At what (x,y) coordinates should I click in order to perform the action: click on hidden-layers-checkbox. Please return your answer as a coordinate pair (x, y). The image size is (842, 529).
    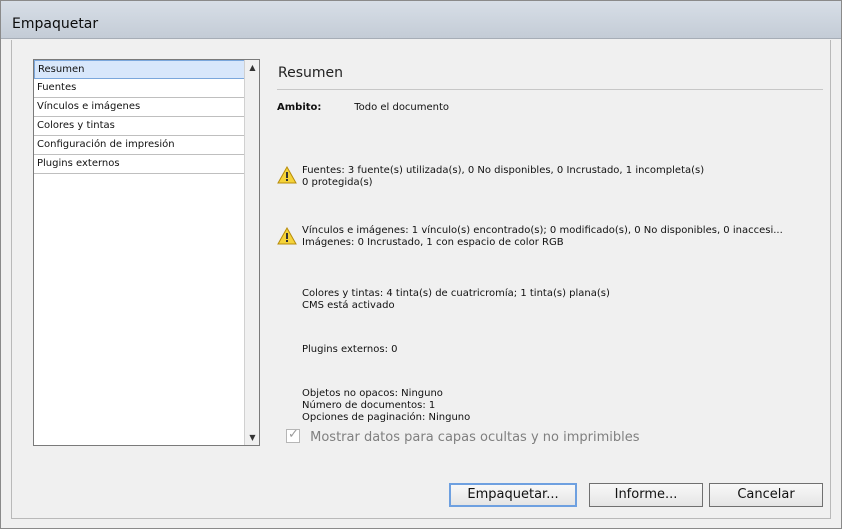
    Looking at the image, I should click on (293, 435).